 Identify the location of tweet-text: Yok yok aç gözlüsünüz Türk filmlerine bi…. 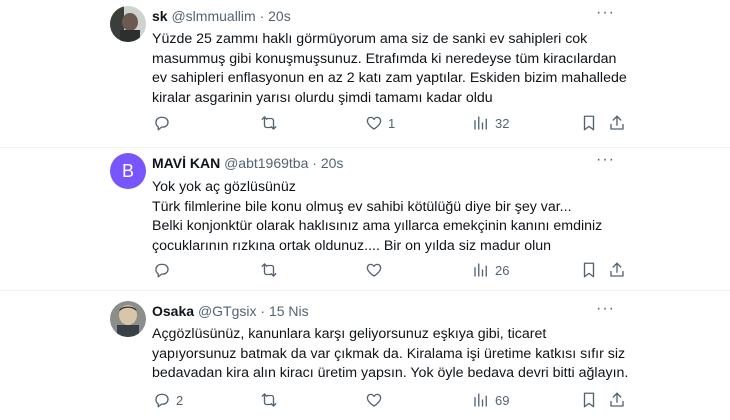
(392, 217).